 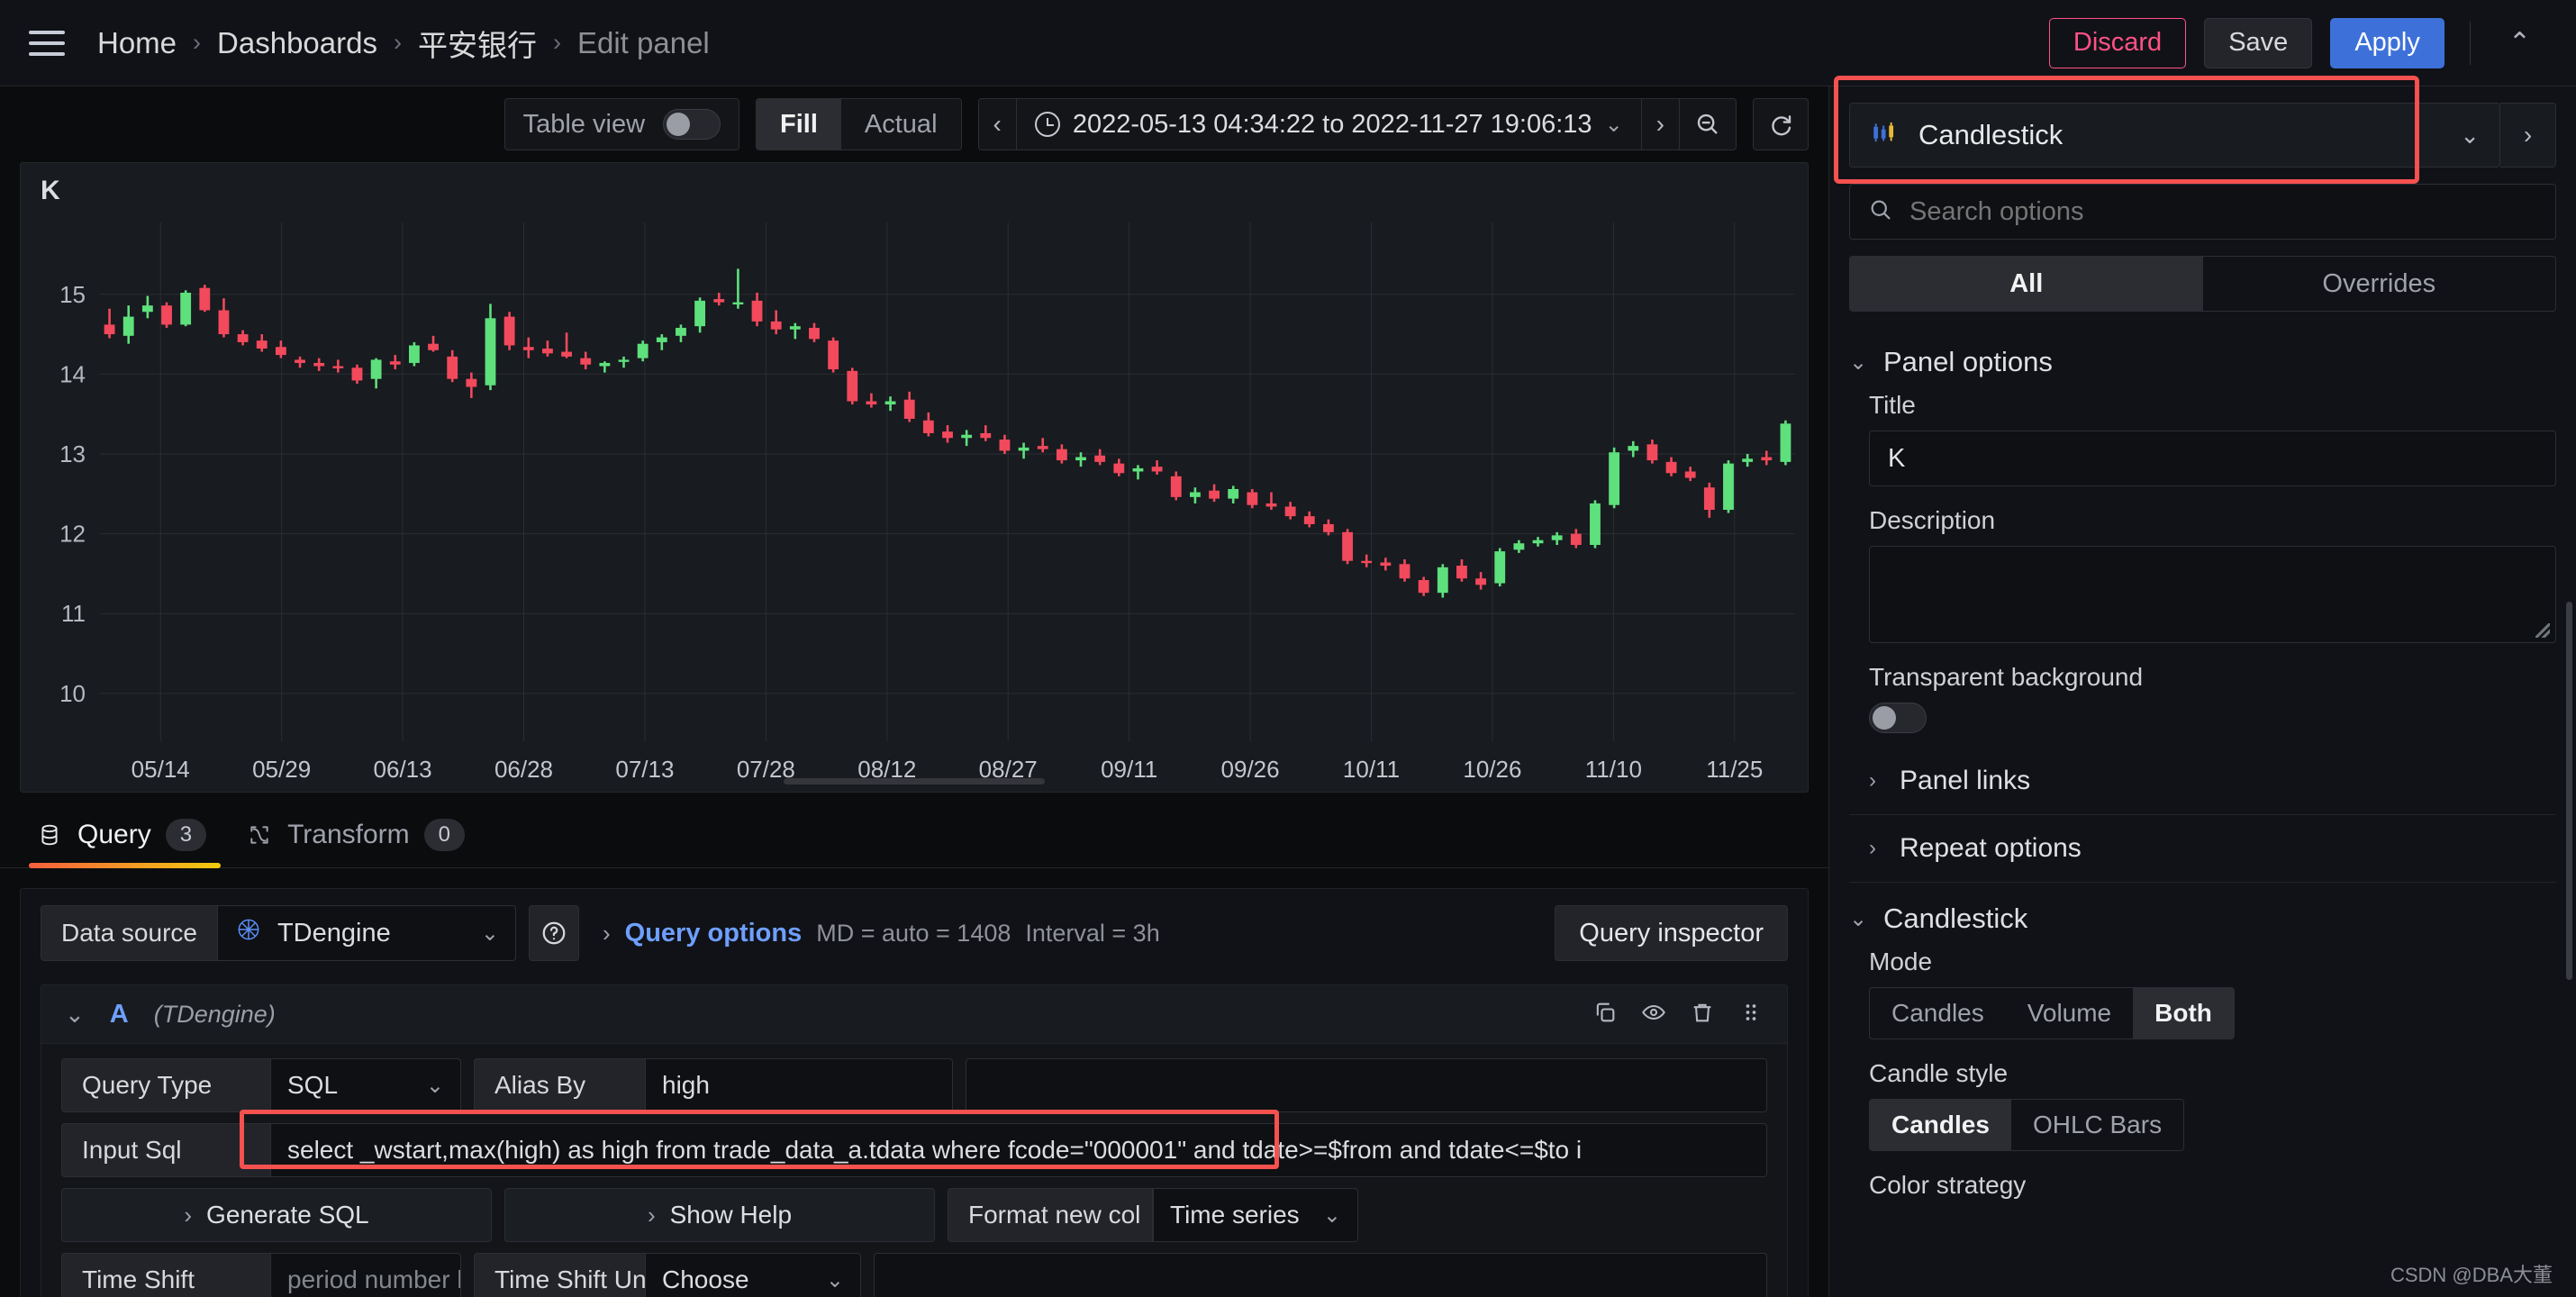 I want to click on divider, so click(x=2203, y=814).